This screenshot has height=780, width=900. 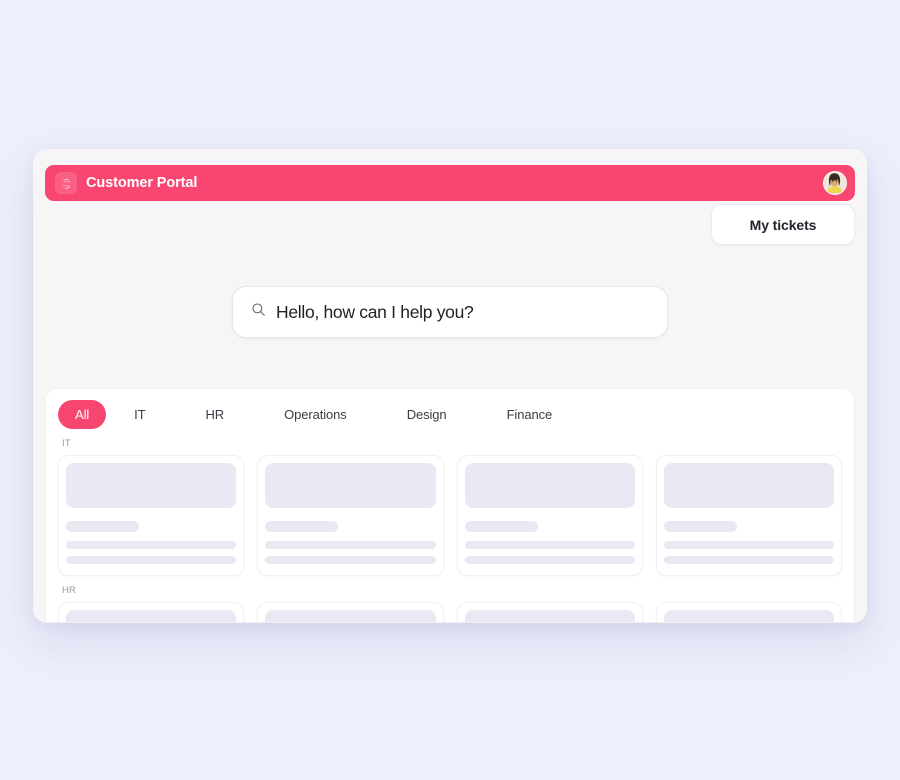 I want to click on tab-hr-label: HR, so click(x=215, y=414).